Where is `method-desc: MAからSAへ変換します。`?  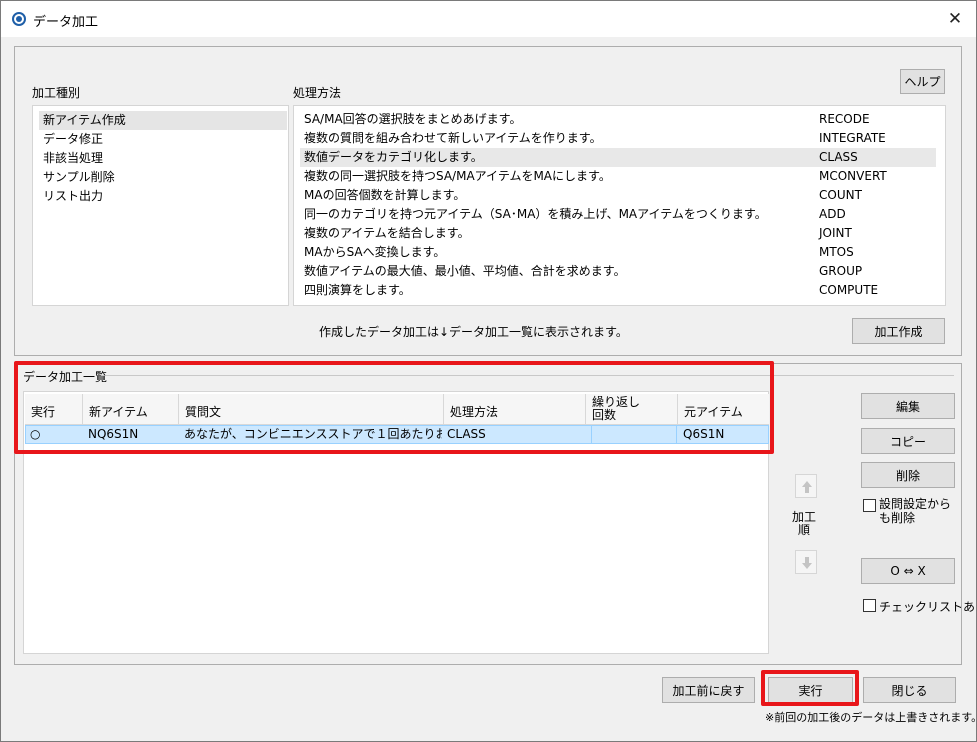
method-desc: MAからSAへ変換します。 is located at coordinates (375, 252).